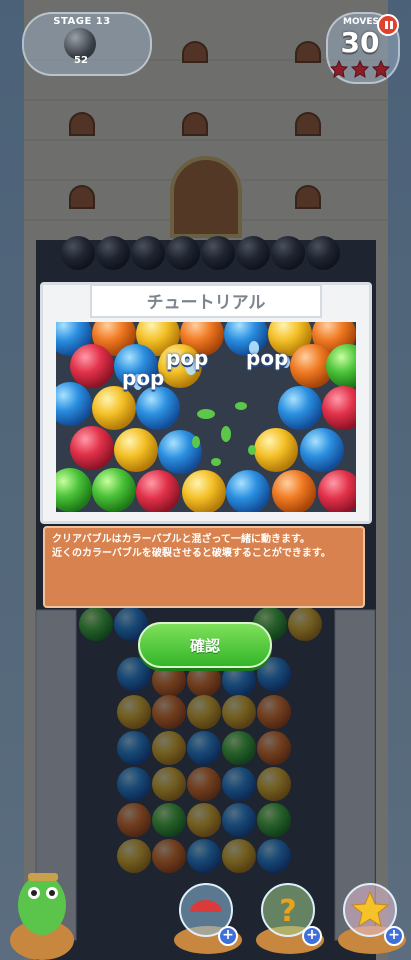 Image resolution: width=411 pixels, height=960 pixels. What do you see at coordinates (388, 25) in the screenshot?
I see `pause-button` at bounding box center [388, 25].